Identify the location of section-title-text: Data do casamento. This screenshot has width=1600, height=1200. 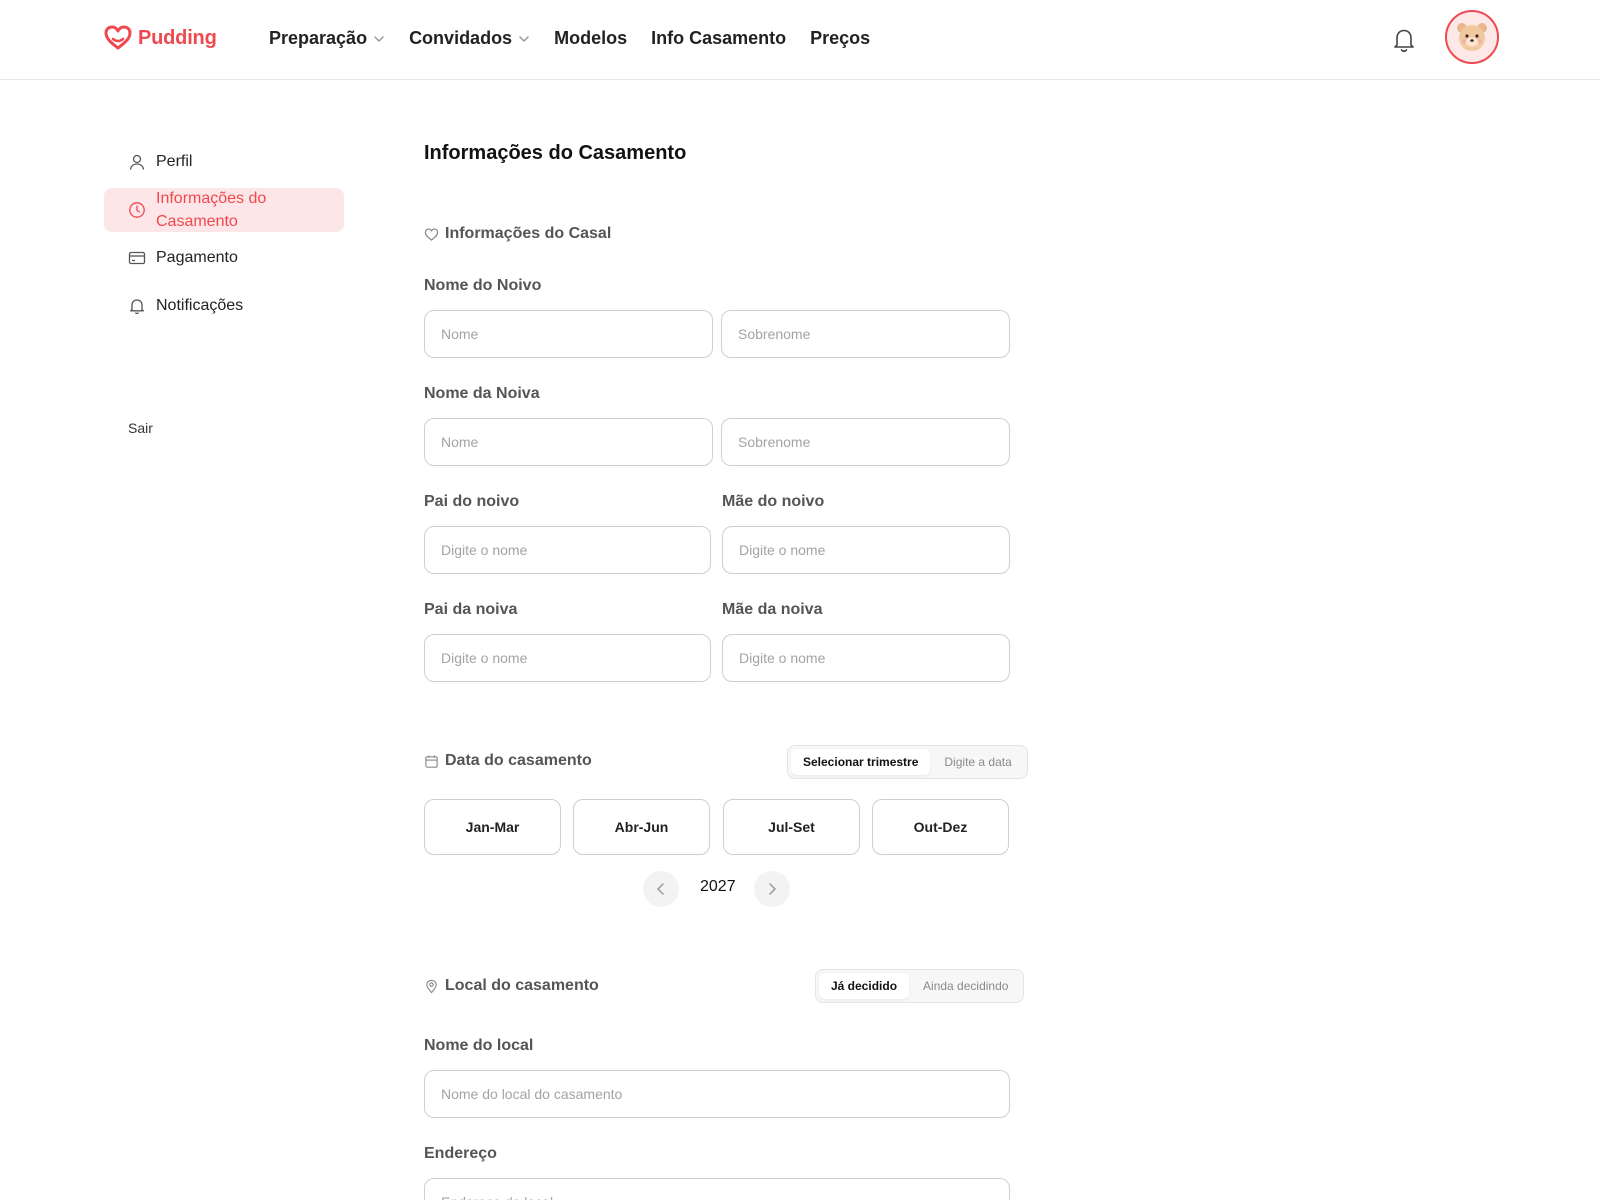
(518, 760).